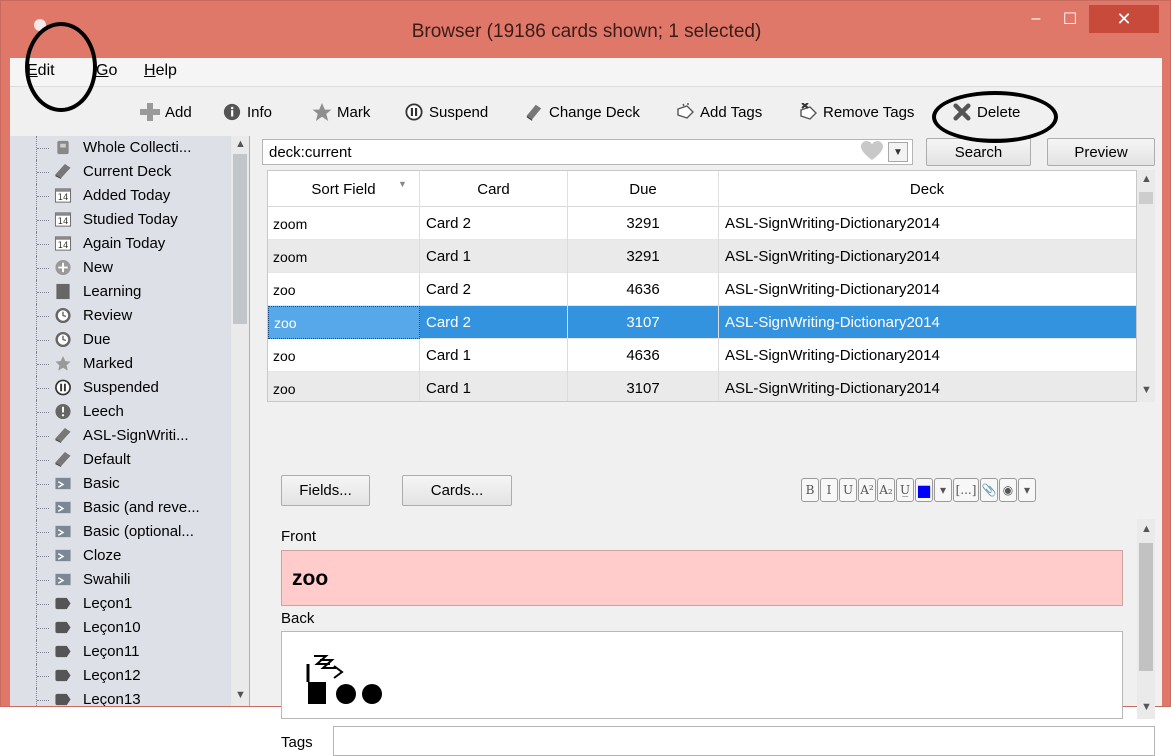 The image size is (1171, 756). Describe the element at coordinates (1146, 198) in the screenshot. I see `table-scroll-thumb` at that location.